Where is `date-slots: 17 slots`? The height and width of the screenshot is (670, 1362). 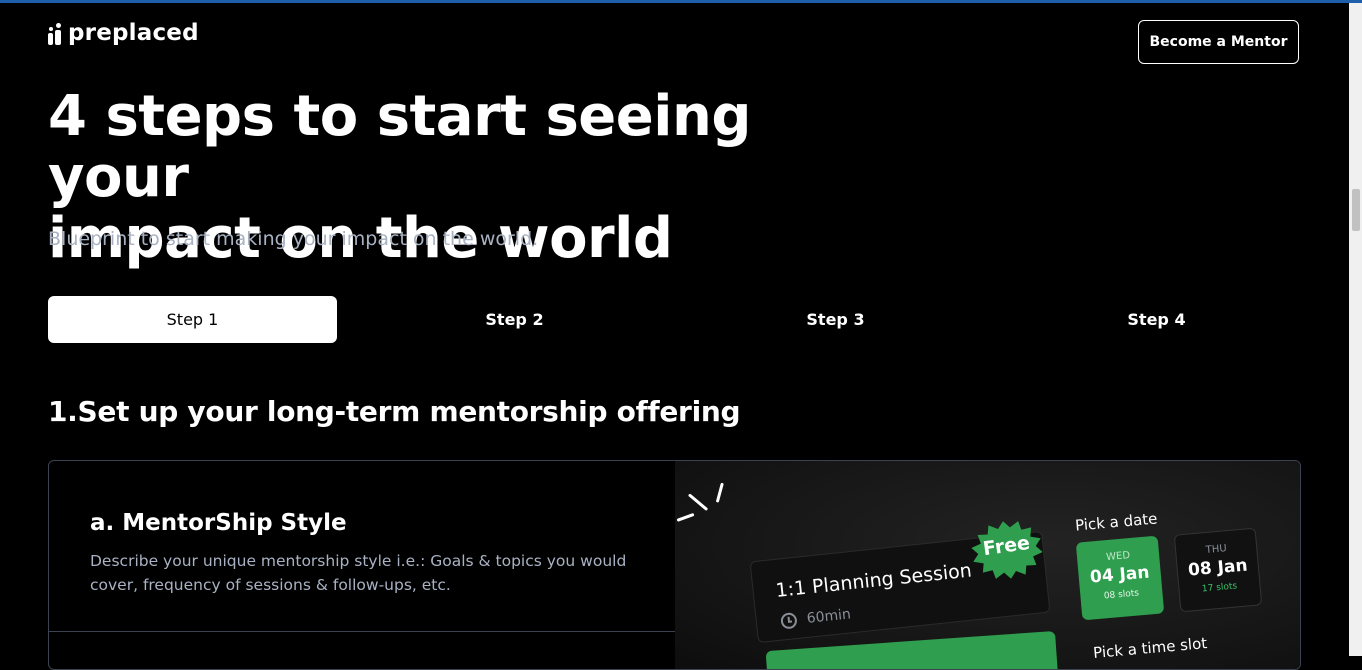 date-slots: 17 slots is located at coordinates (1219, 588).